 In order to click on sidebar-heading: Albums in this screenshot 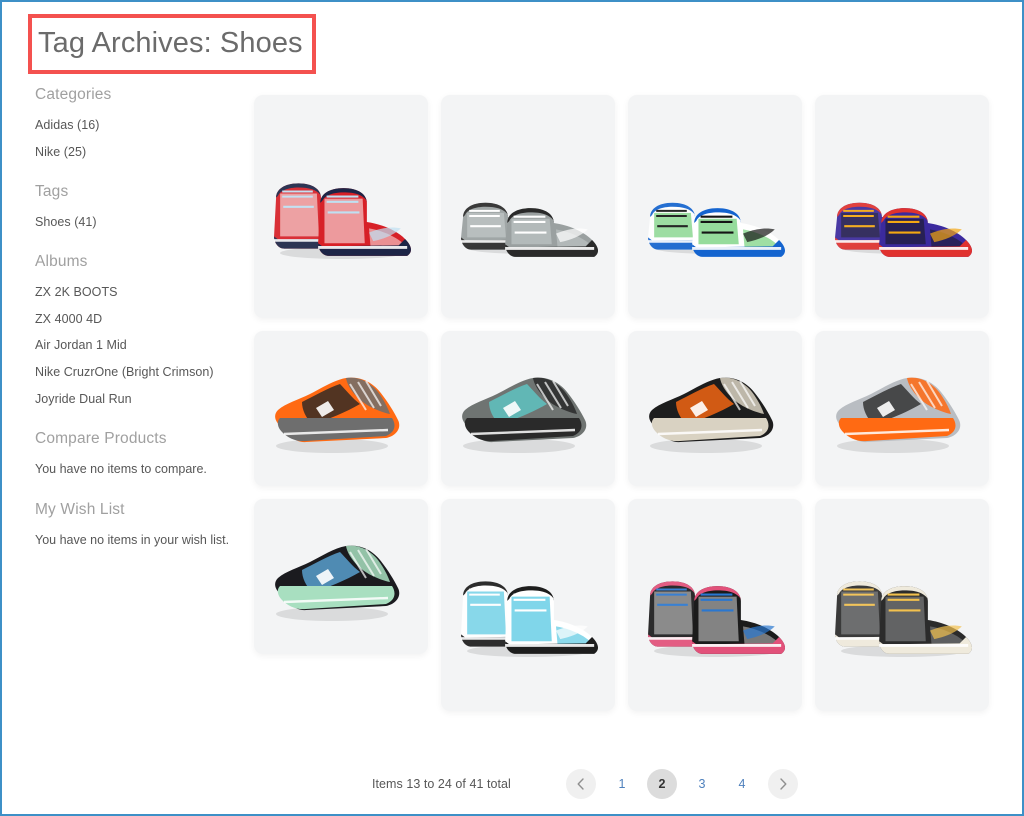, I will do `click(61, 261)`.